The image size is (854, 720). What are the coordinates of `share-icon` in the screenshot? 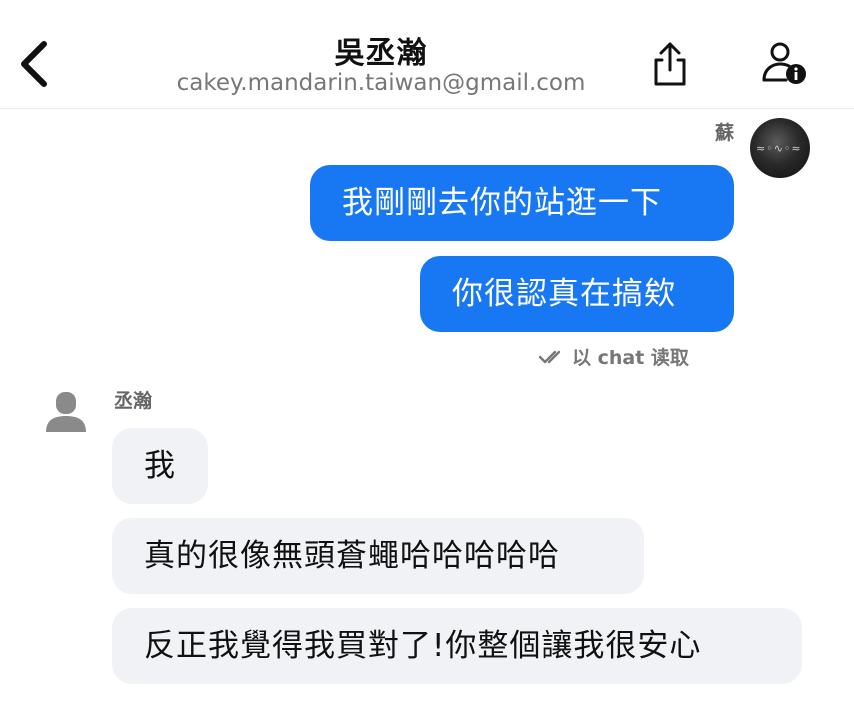 It's located at (670, 64).